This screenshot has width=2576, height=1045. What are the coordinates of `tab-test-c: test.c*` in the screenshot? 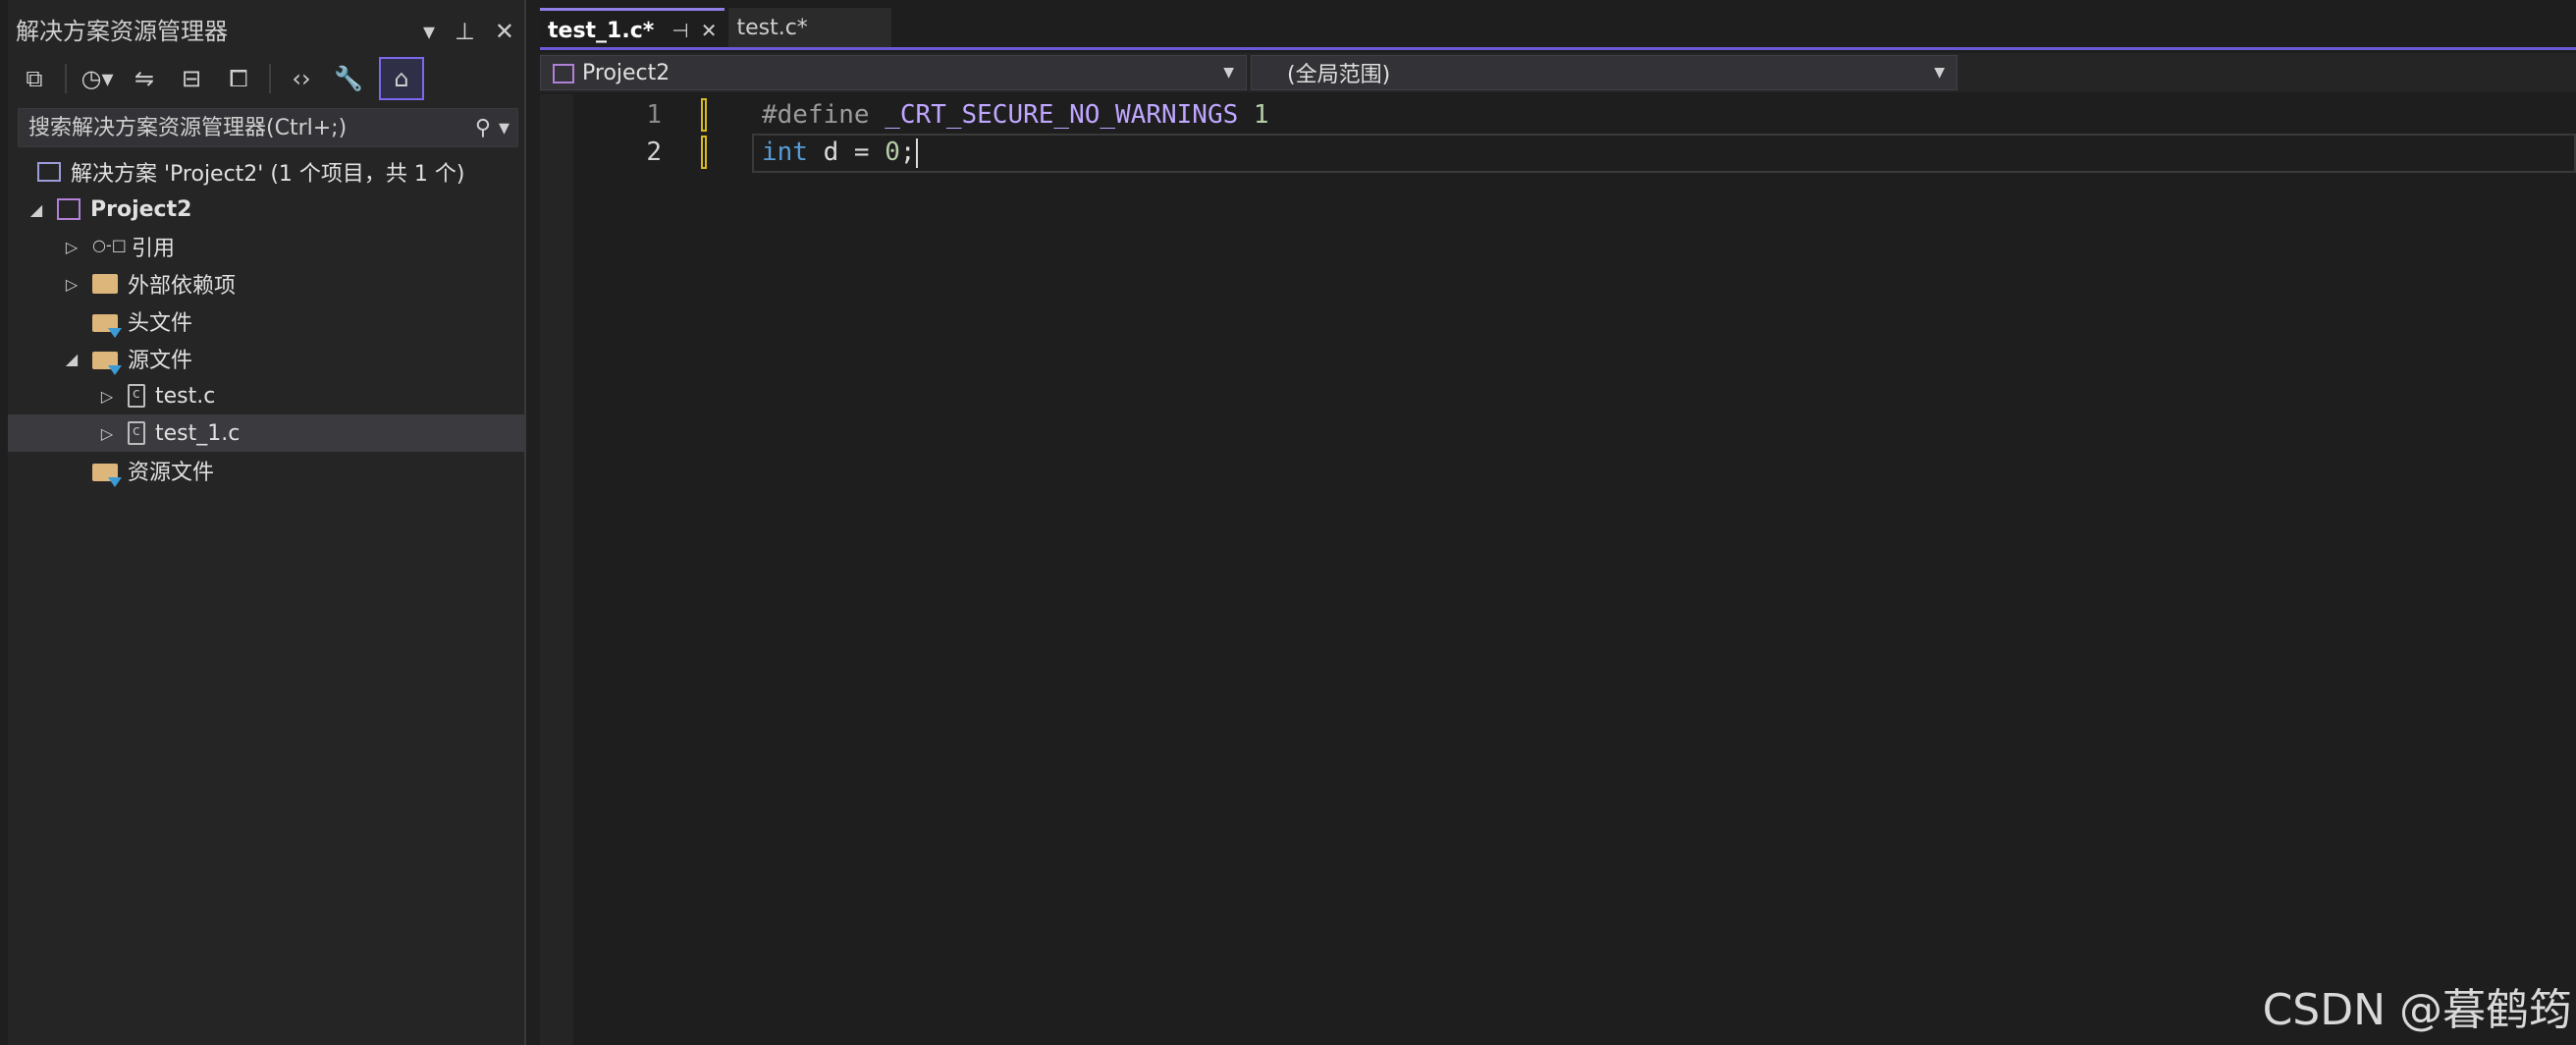 It's located at (810, 27).